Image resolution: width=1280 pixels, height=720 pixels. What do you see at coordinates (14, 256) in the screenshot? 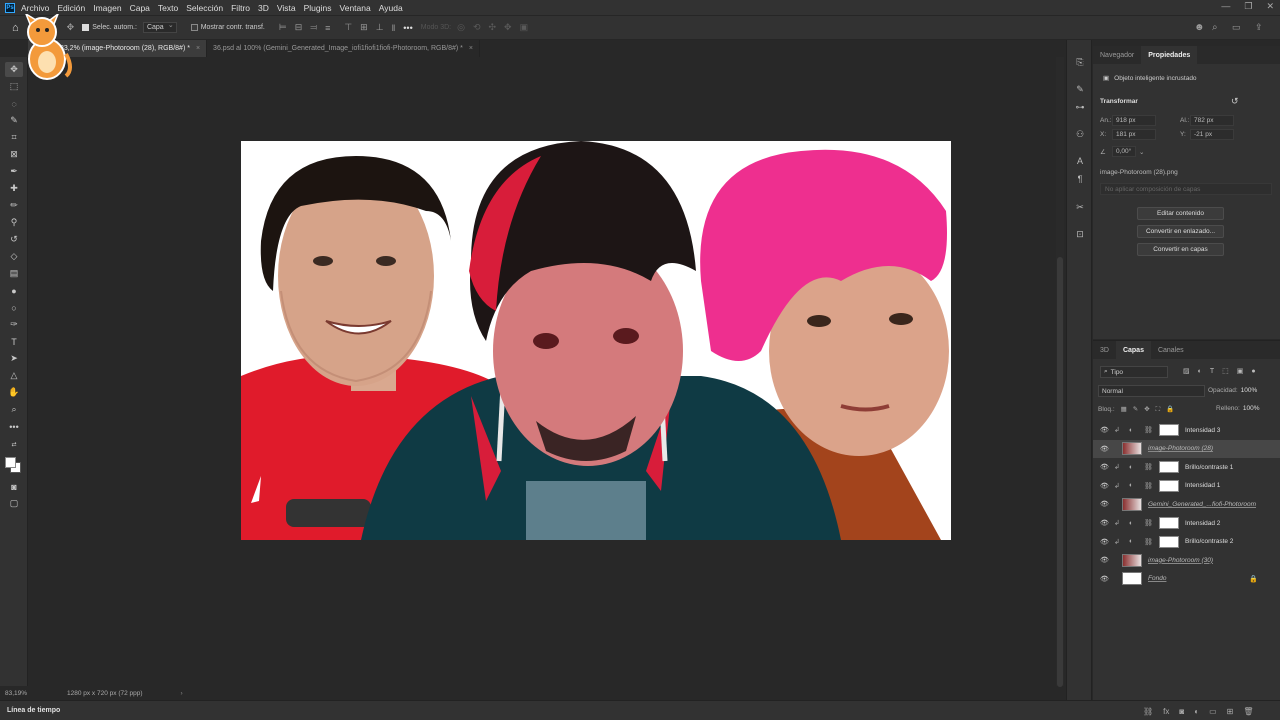
I see `eraser-tool-icon: ◇` at bounding box center [14, 256].